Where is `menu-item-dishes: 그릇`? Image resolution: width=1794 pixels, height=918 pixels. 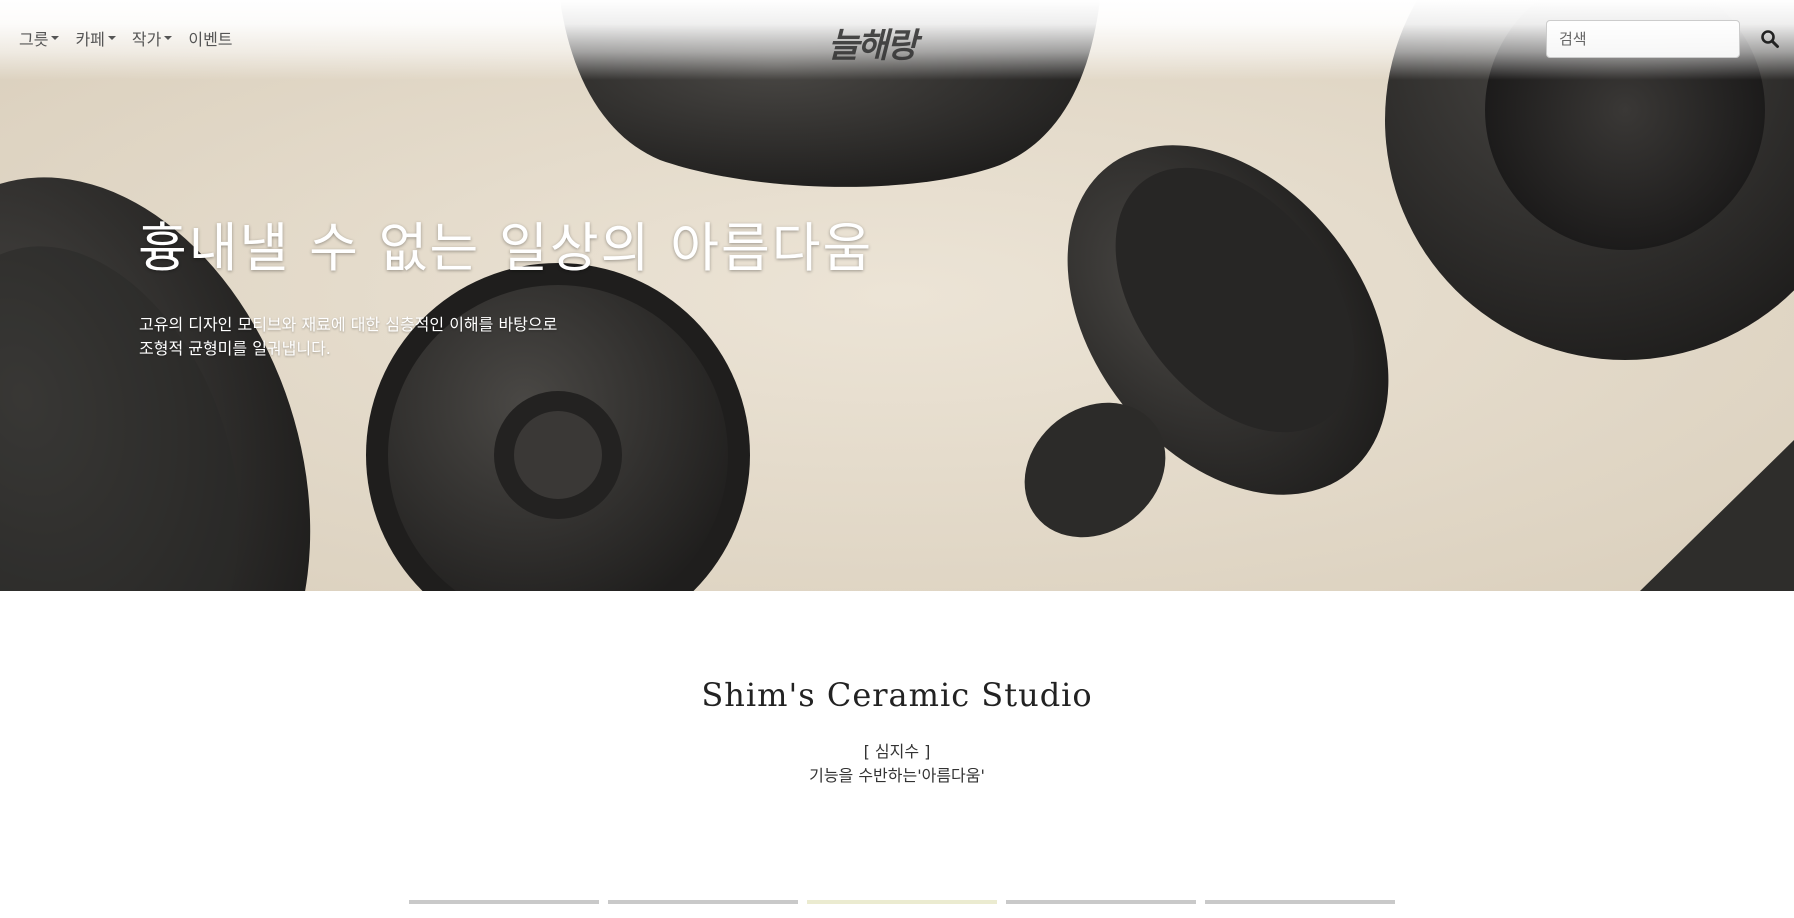
menu-item-dishes: 그릇 is located at coordinates (39, 38).